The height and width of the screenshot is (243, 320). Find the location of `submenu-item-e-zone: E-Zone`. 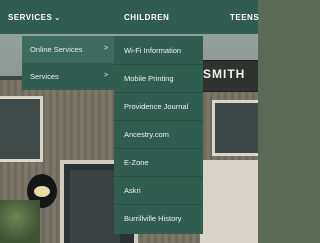

submenu-item-e-zone: E-Zone is located at coordinates (158, 162).